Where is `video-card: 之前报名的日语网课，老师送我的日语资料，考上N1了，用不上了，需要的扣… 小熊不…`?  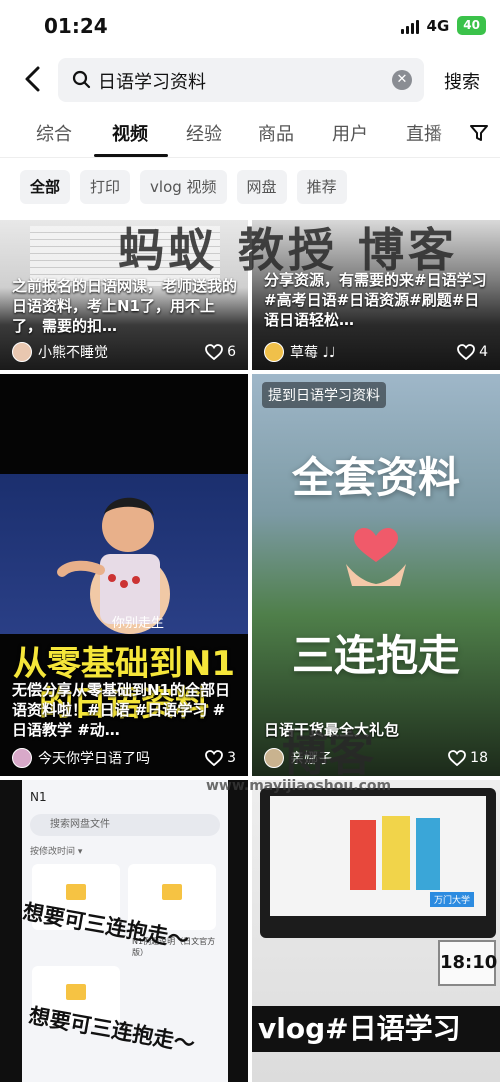 video-card: 之前报名的日语网课，老师送我的日语资料，考上N1了，用不上了，需要的扣… 小熊不… is located at coordinates (124, 295).